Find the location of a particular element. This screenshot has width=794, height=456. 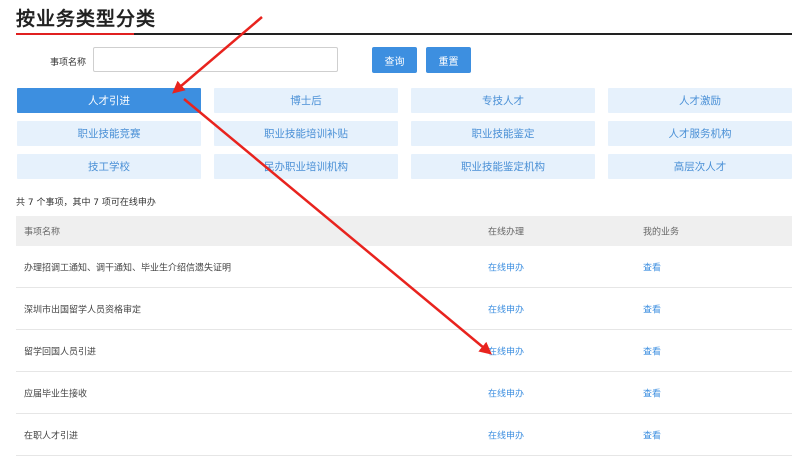

category-button: 人才激励 is located at coordinates (700, 100).